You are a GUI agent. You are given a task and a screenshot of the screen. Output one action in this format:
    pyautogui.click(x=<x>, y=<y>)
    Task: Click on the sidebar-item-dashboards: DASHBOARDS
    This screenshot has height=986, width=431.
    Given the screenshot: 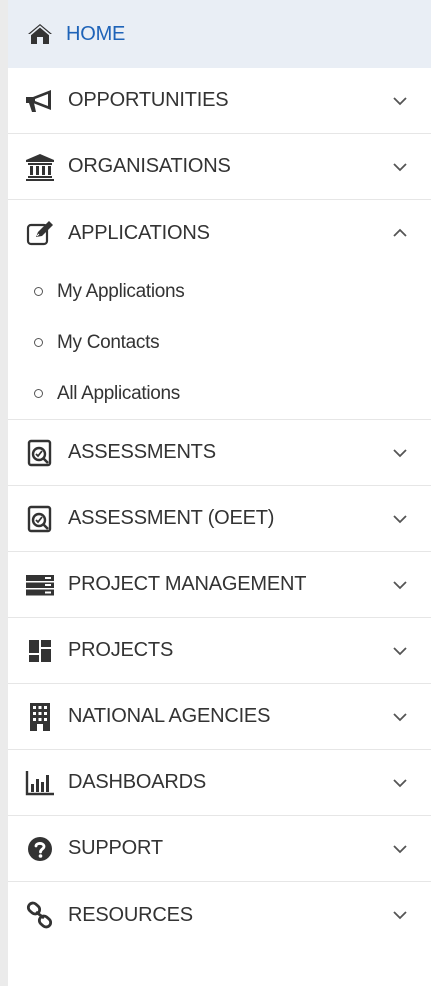 What is the action you would take?
    pyautogui.click(x=219, y=783)
    